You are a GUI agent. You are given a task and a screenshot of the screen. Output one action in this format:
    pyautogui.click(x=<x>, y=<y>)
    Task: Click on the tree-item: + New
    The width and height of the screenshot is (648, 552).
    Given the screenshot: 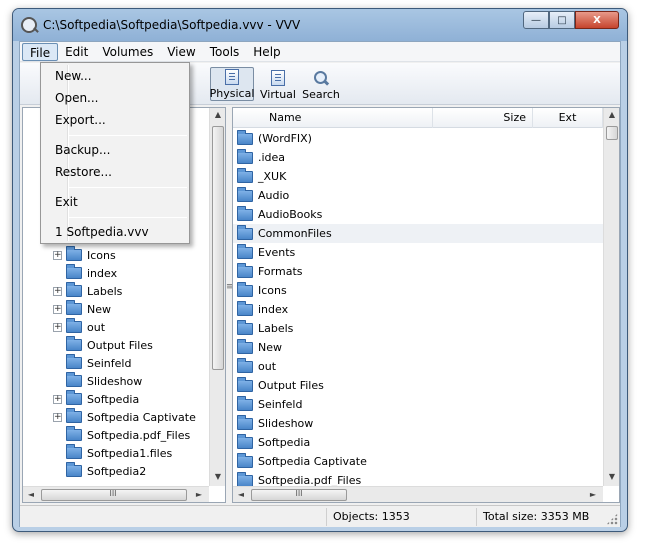 What is the action you would take?
    pyautogui.click(x=82, y=309)
    